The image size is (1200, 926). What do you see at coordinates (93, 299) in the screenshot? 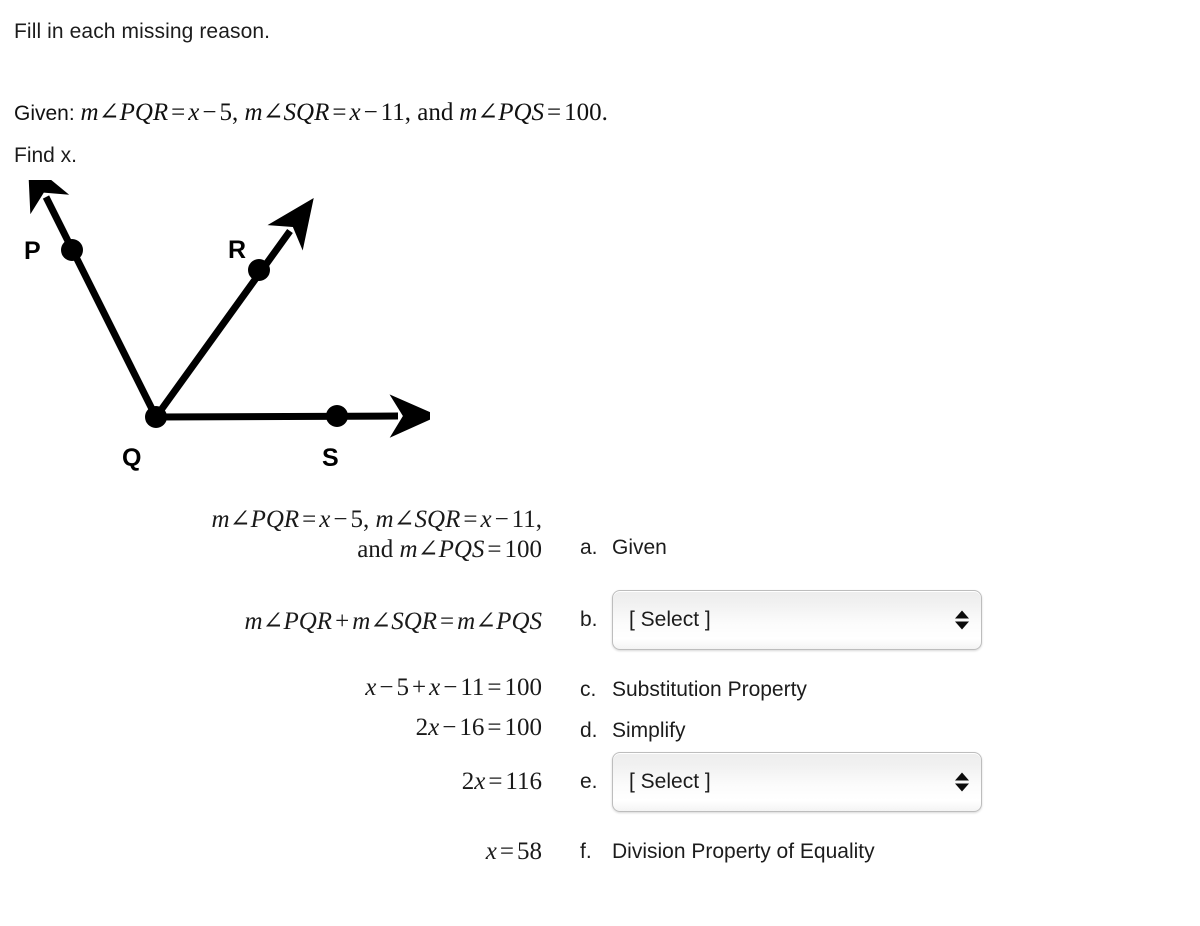
I see `ray-QP` at bounding box center [93, 299].